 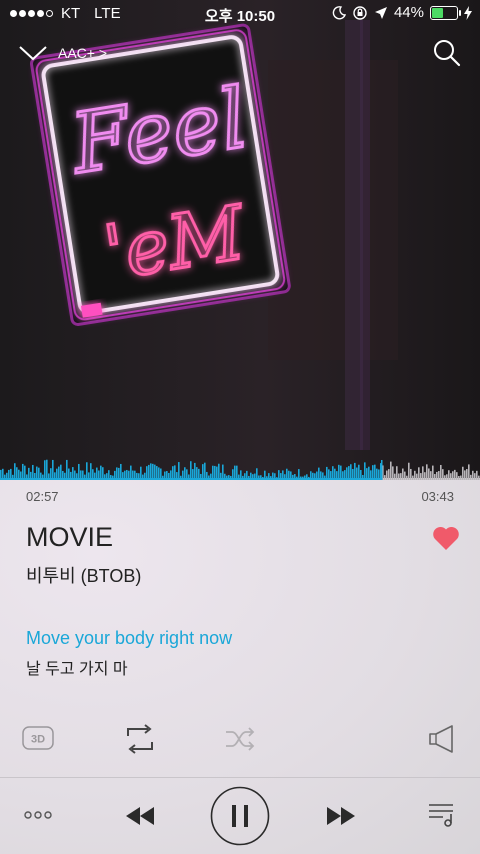 I want to click on pause-icon, so click(x=240, y=816).